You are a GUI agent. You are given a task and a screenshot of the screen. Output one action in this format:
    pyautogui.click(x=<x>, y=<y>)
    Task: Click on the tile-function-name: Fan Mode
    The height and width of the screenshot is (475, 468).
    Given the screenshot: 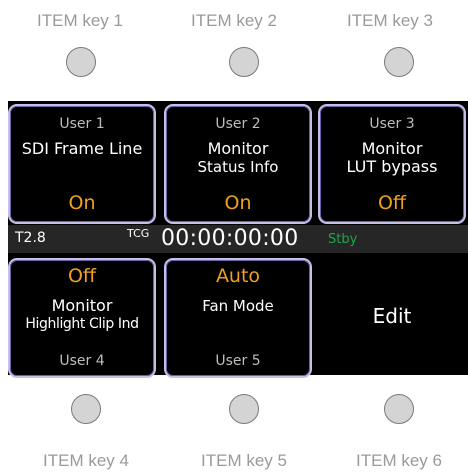 What is the action you would take?
    pyautogui.click(x=238, y=306)
    